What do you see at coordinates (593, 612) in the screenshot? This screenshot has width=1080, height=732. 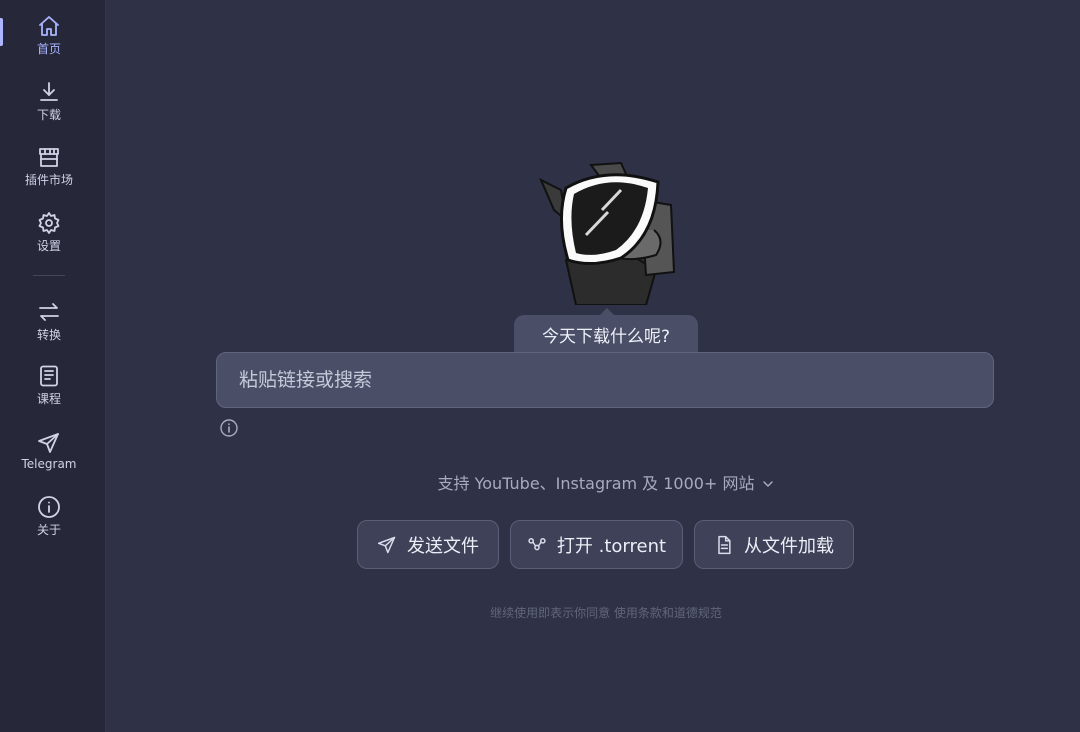 I see `terms-notice: 继续使用即表示你同意 使用条款和道德规范` at bounding box center [593, 612].